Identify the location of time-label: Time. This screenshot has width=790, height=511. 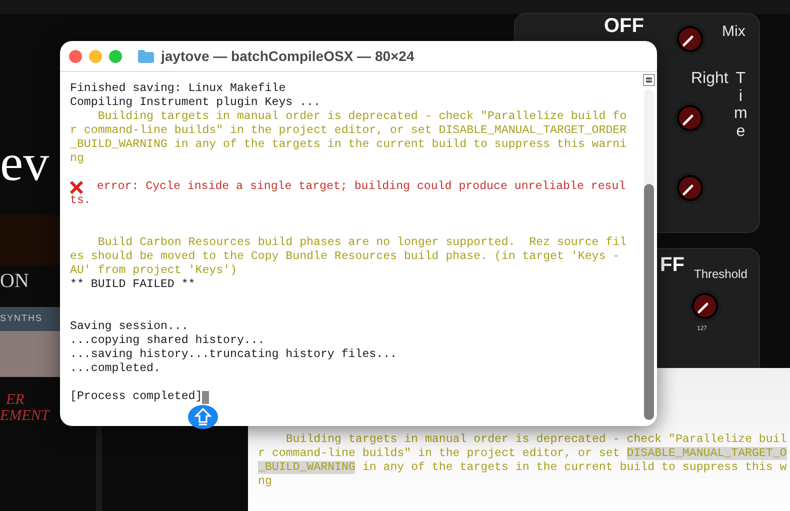
(741, 105).